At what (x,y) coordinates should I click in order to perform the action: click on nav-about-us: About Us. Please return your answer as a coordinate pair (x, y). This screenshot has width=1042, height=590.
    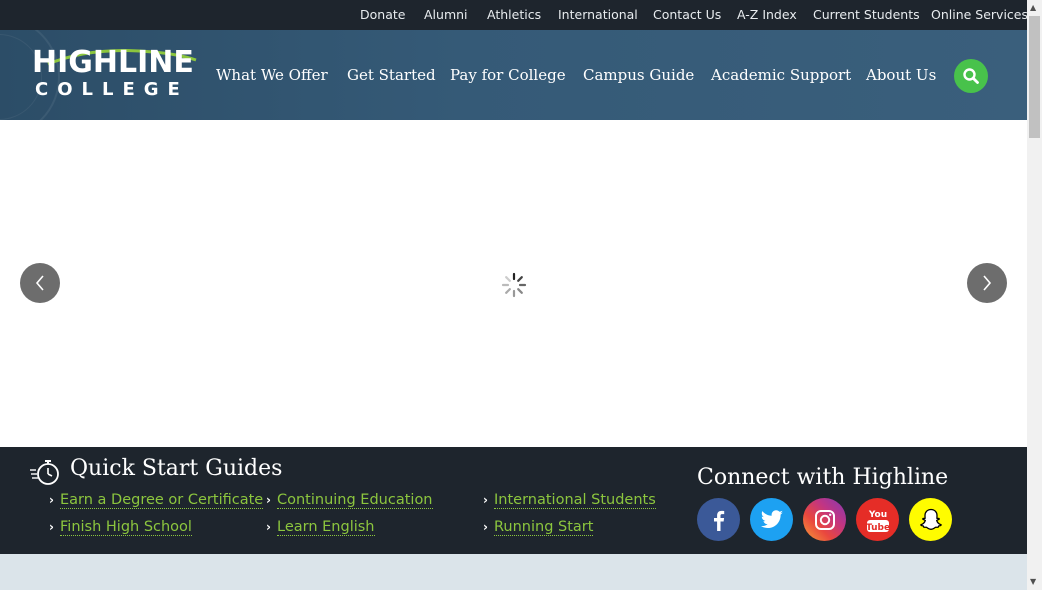
    Looking at the image, I should click on (901, 75).